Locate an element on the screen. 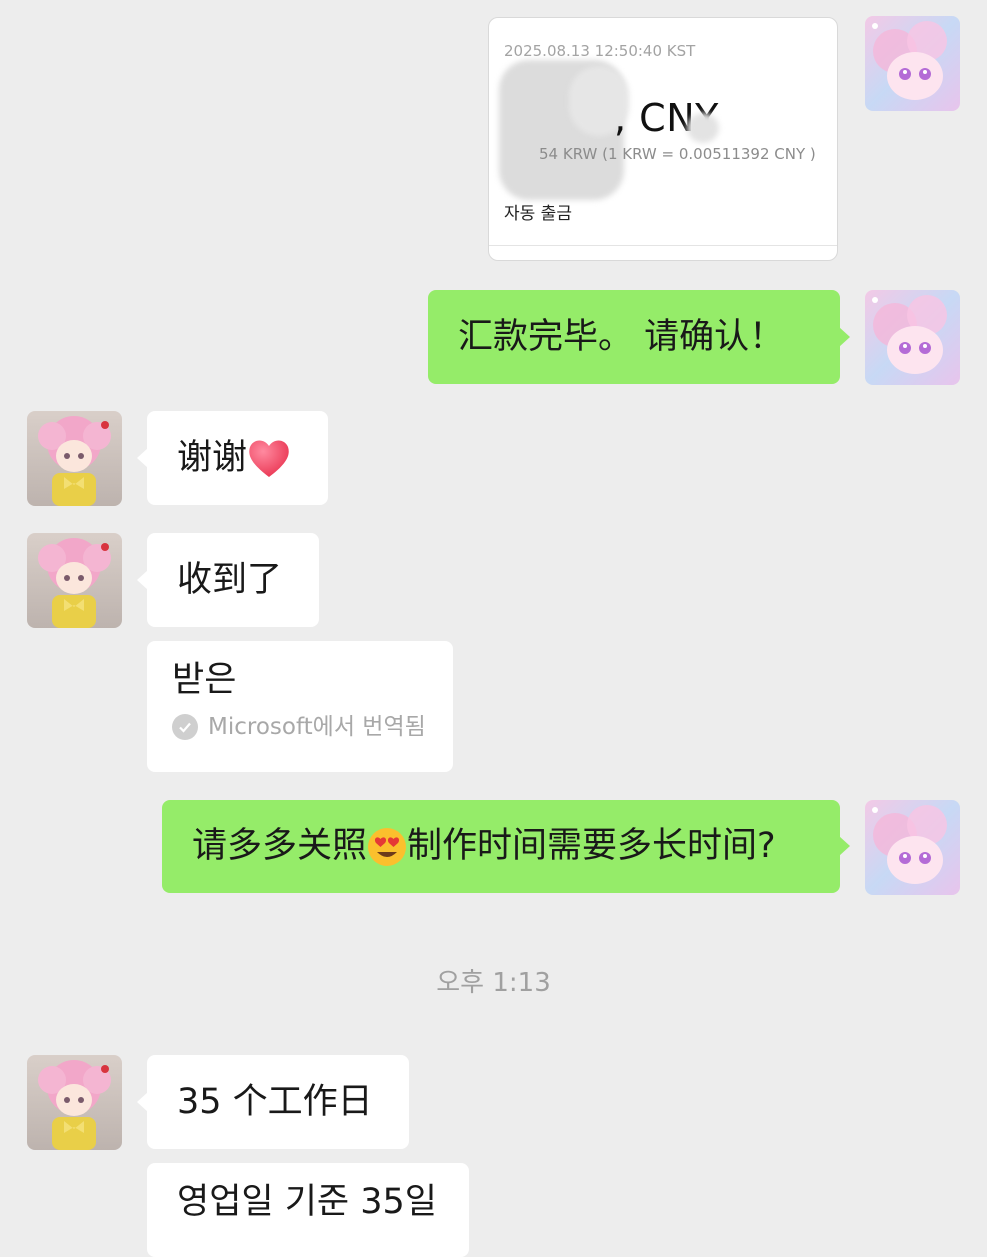  incoming-message: 收到了 is located at coordinates (233, 580).